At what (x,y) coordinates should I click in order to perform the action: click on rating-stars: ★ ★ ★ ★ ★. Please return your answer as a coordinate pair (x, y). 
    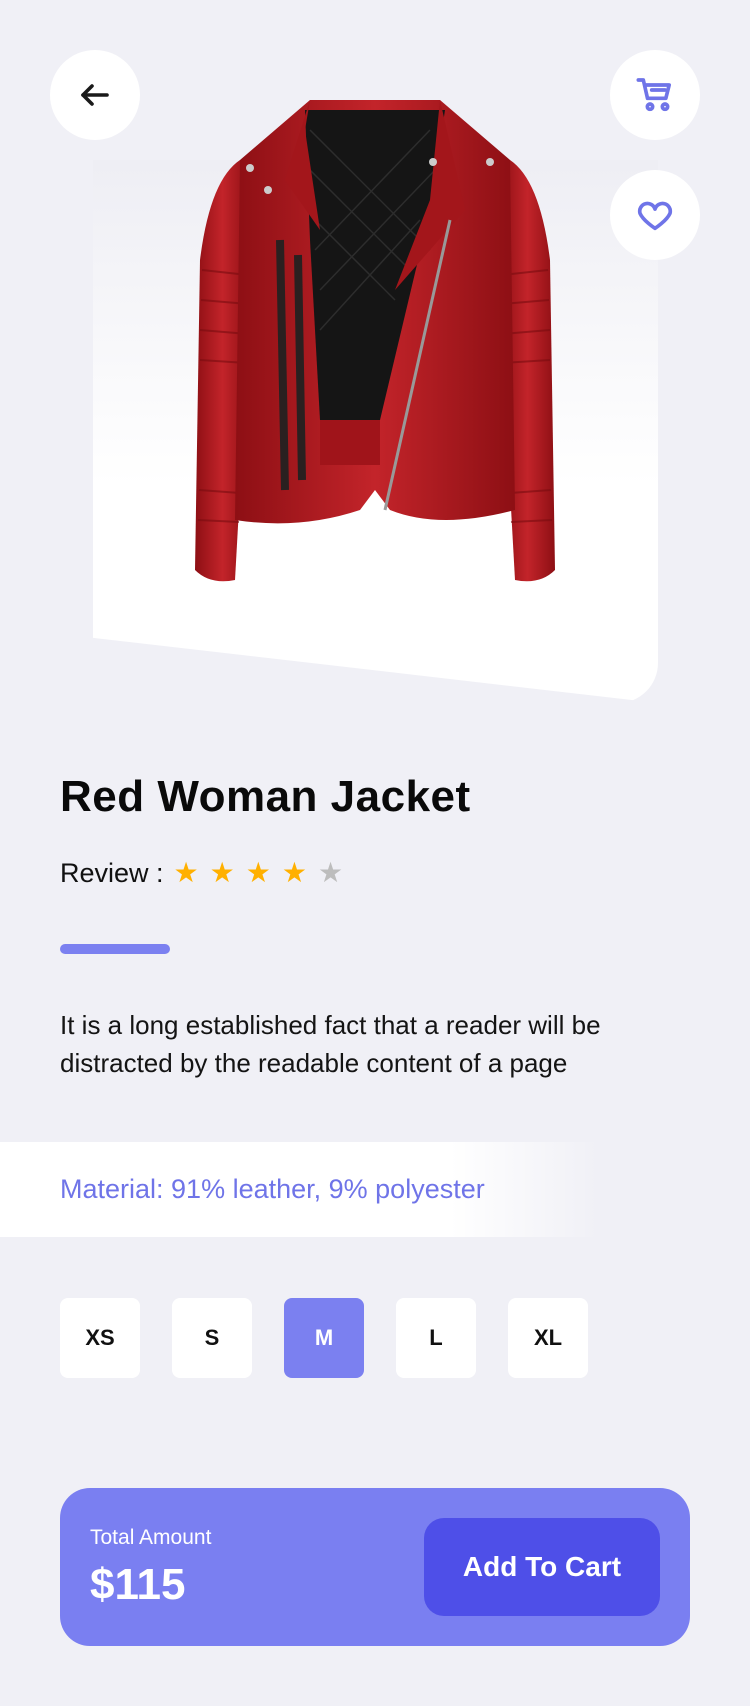
    Looking at the image, I should click on (264, 873).